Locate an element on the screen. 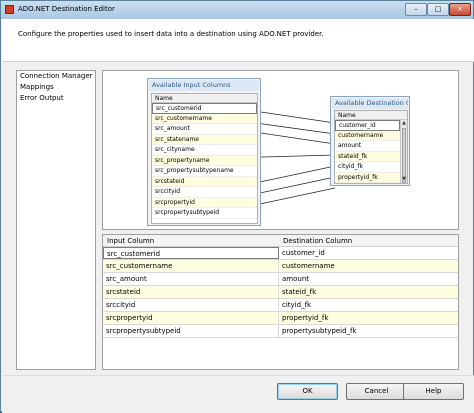  ok-button: OK is located at coordinates (307, 391).